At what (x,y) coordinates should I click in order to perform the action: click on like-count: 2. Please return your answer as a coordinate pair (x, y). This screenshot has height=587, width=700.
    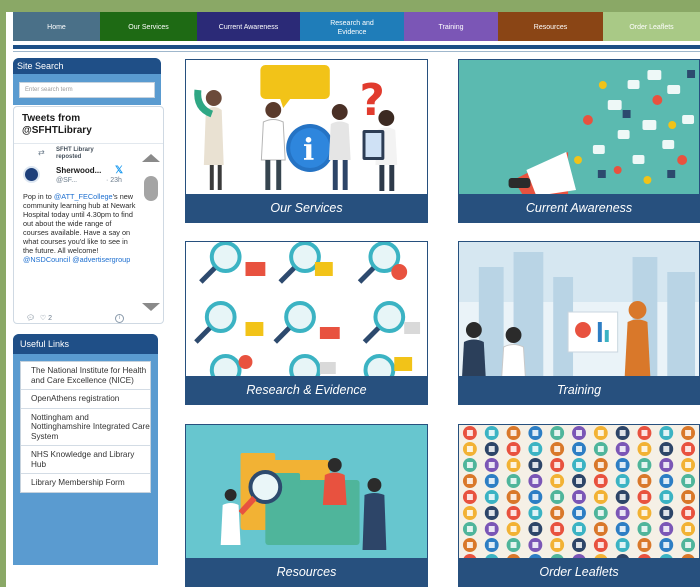
    Looking at the image, I should click on (50, 318).